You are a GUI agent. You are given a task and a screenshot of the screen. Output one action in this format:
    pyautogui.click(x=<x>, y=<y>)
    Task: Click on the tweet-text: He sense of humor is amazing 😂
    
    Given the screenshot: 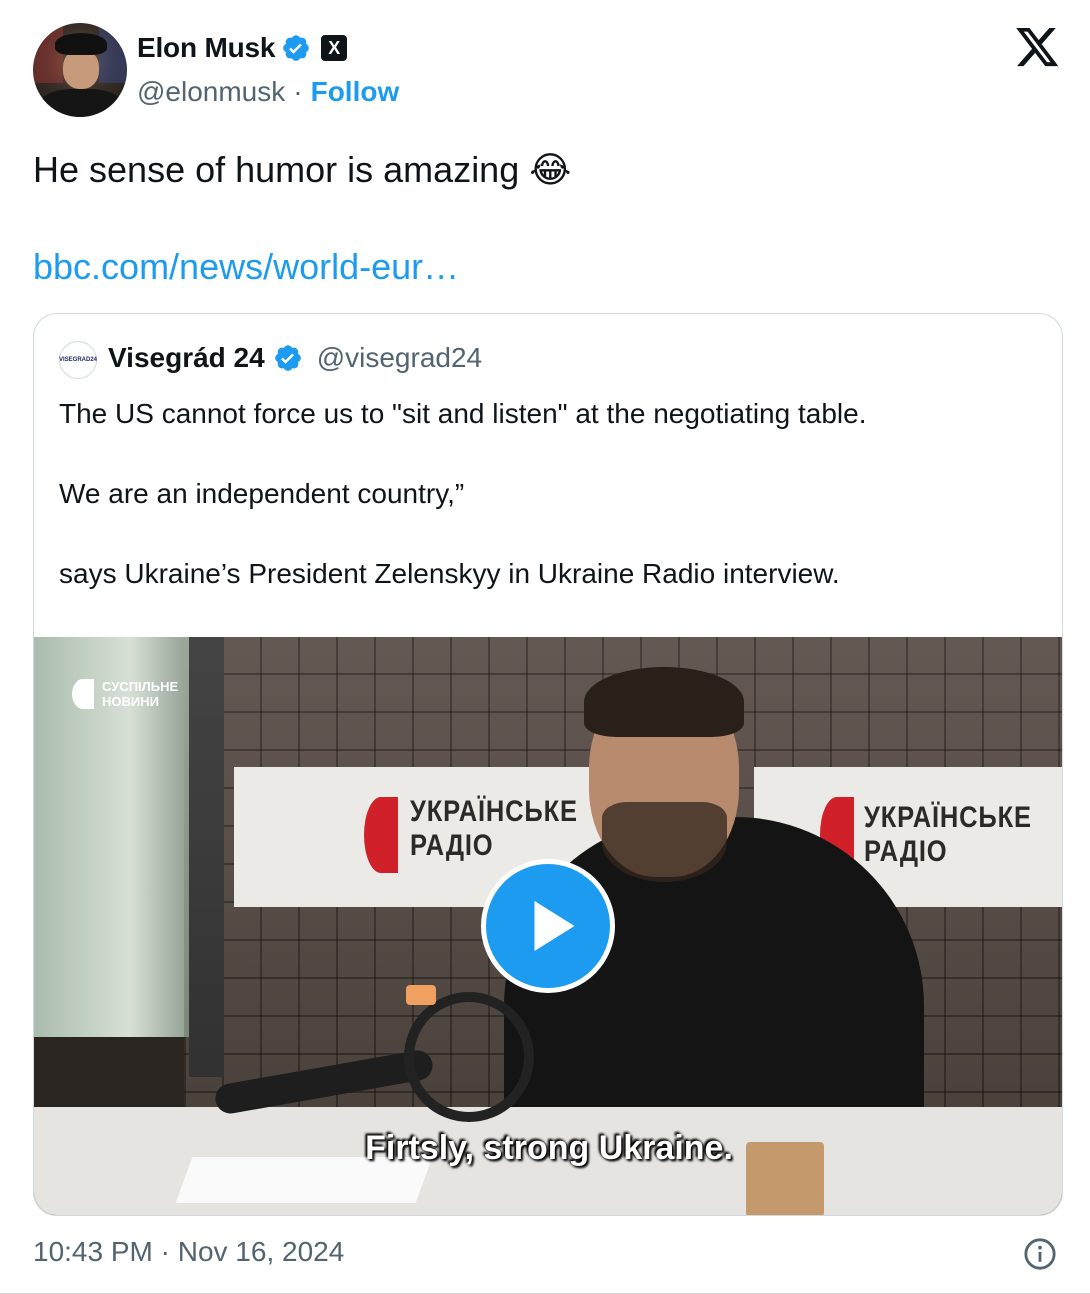 What is the action you would take?
    pyautogui.click(x=302, y=170)
    